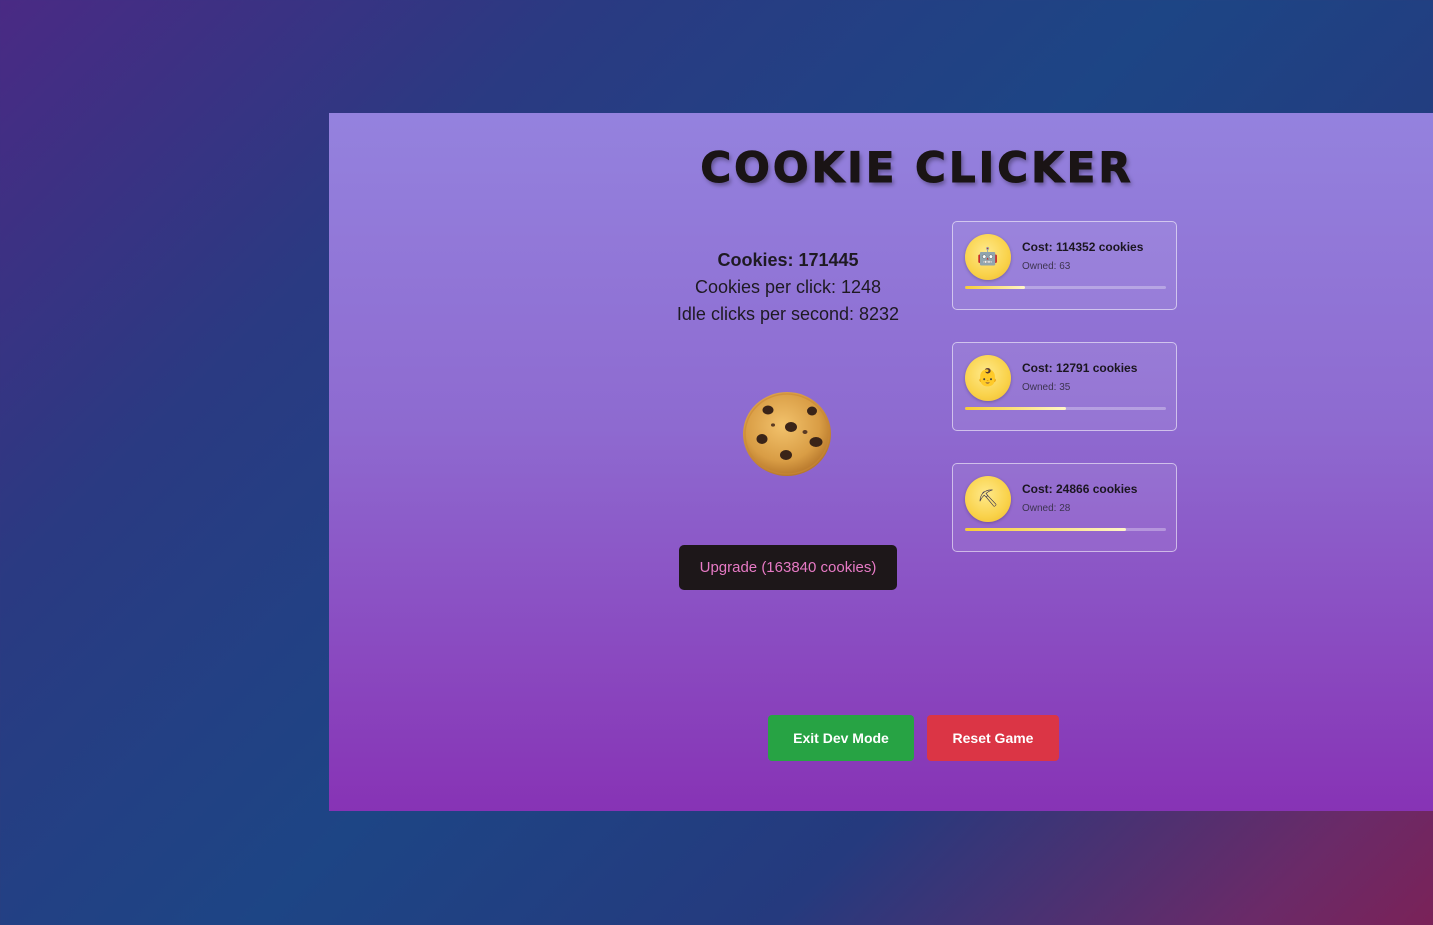 The width and height of the screenshot is (1433, 925). What do you see at coordinates (788, 260) in the screenshot?
I see `cookie-count: Cookies: 171445` at bounding box center [788, 260].